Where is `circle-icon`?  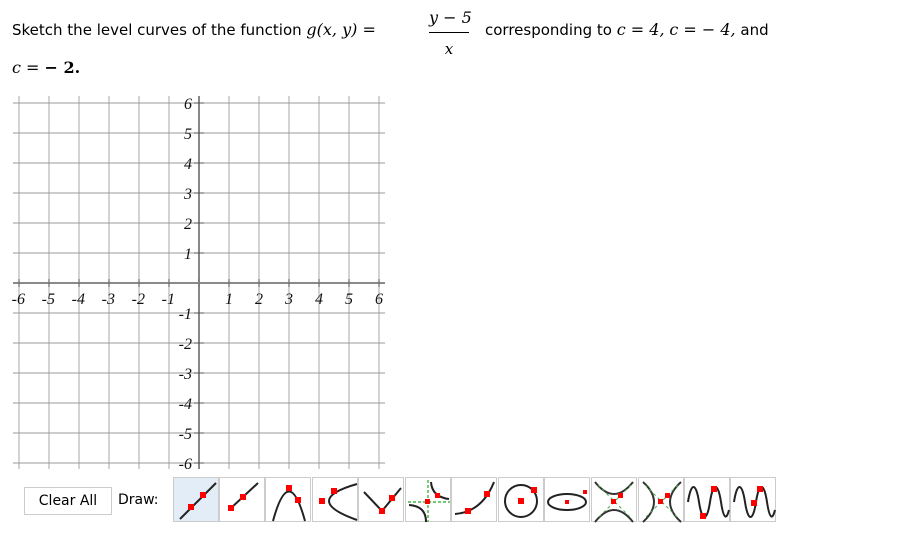 circle-icon is located at coordinates (521, 501).